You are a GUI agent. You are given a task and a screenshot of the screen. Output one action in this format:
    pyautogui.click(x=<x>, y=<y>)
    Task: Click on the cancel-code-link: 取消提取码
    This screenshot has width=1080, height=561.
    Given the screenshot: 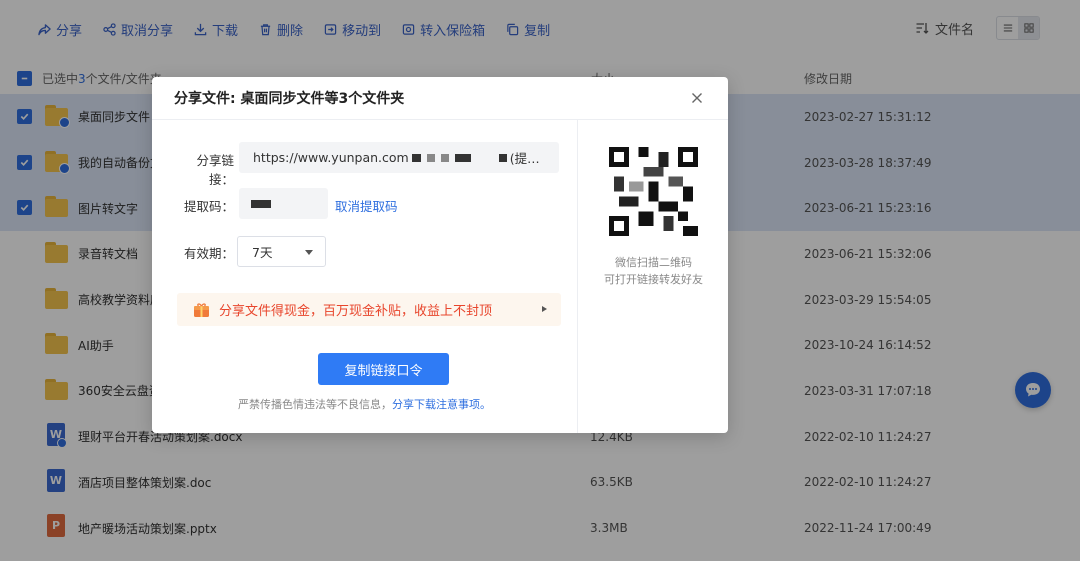 What is the action you would take?
    pyautogui.click(x=366, y=205)
    